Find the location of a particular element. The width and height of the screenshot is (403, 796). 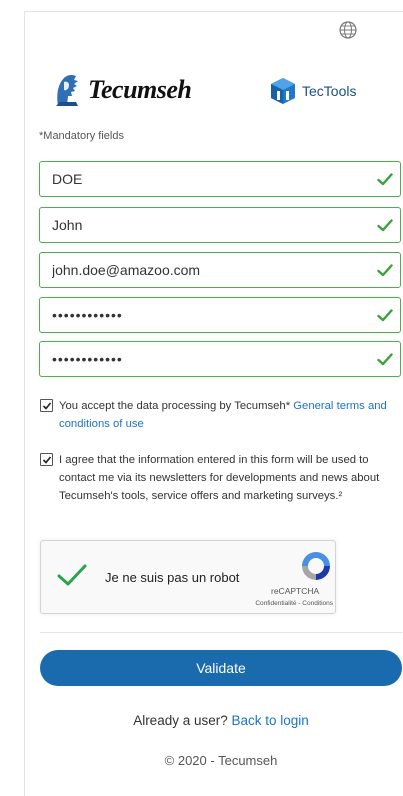

data-processing-checkbox is located at coordinates (46, 405).